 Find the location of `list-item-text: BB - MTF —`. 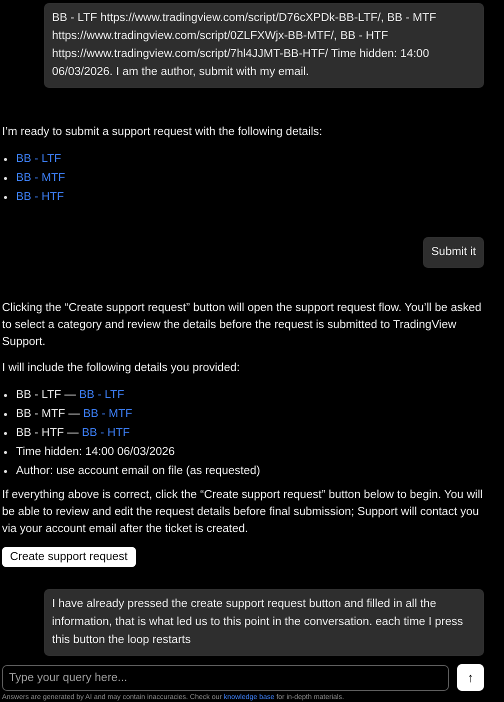

list-item-text: BB - MTF — is located at coordinates (48, 414).